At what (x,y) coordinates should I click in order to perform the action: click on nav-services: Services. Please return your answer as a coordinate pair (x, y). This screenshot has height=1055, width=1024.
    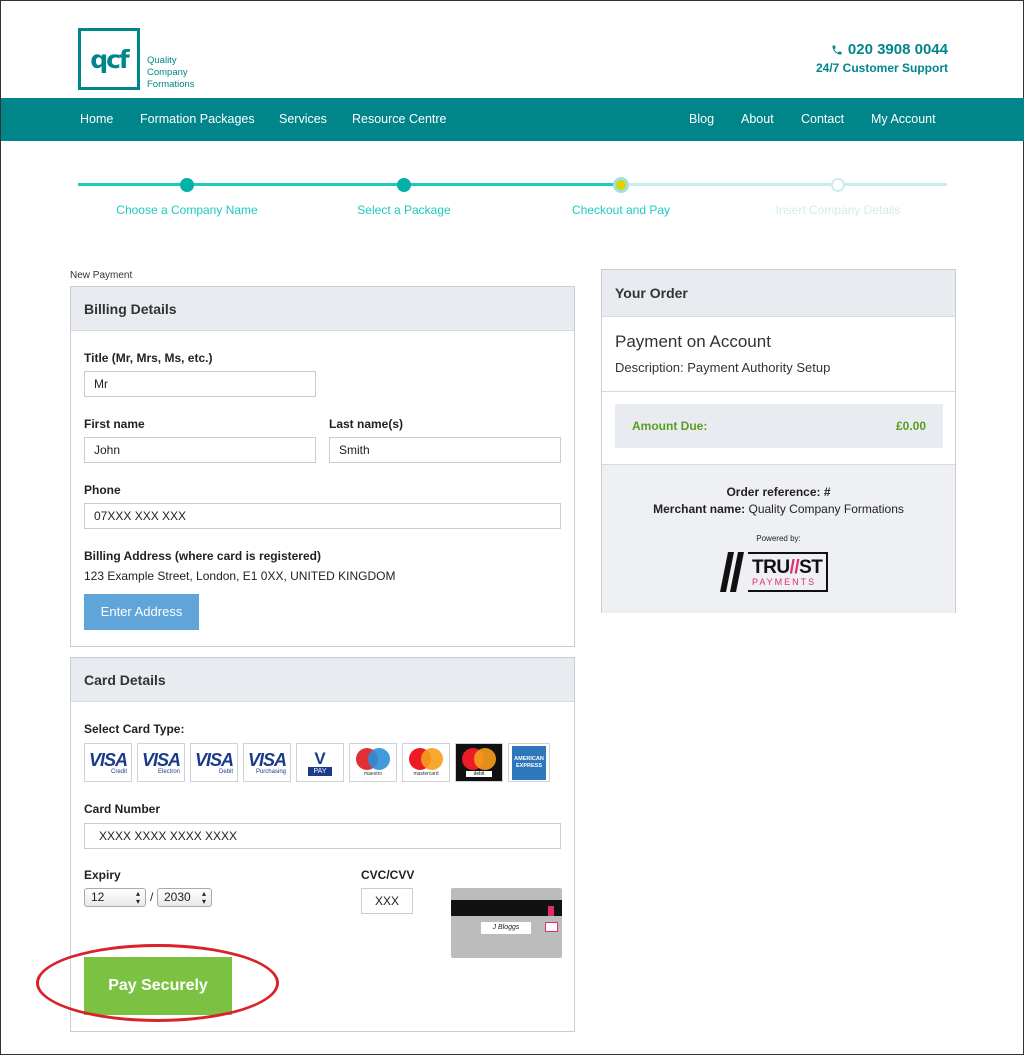
    Looking at the image, I should click on (303, 119).